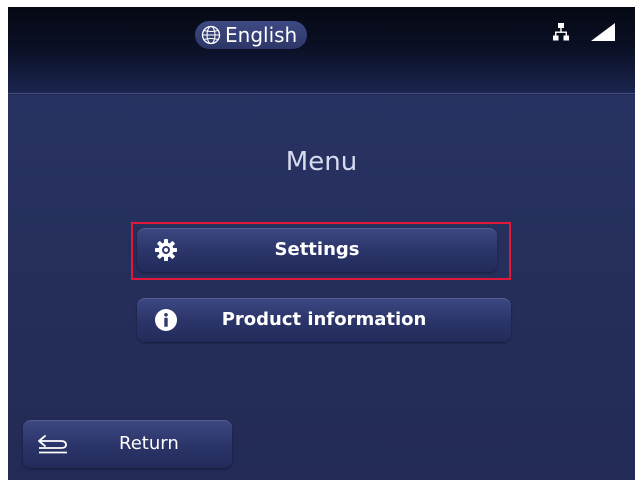 The height and width of the screenshot is (484, 641). Describe the element at coordinates (321, 93) in the screenshot. I see `topbar-divider` at that location.